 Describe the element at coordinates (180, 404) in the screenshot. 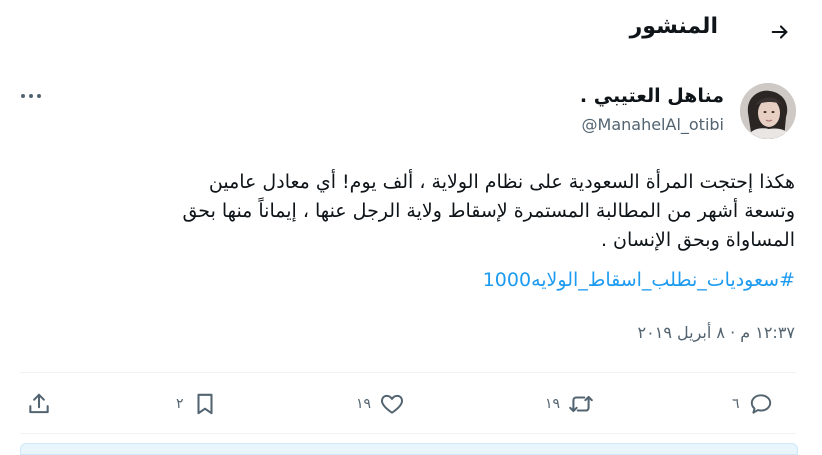

I see `bookmark-count: ٢` at that location.